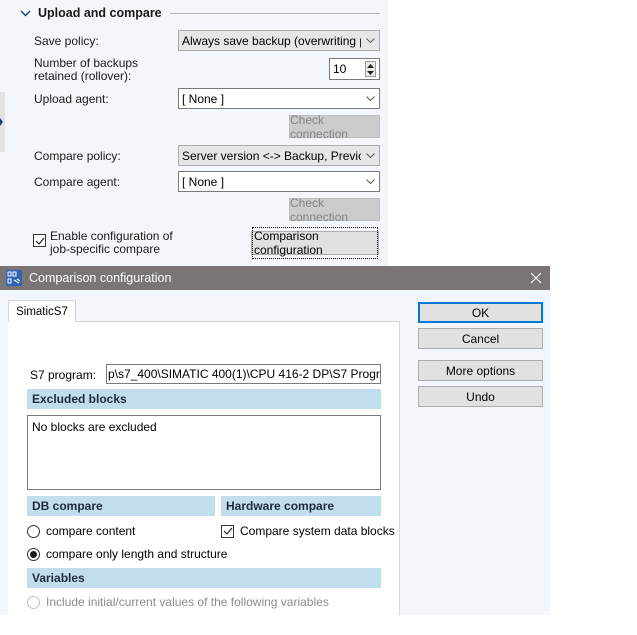  I want to click on section-title: Upload and compare, so click(100, 13).